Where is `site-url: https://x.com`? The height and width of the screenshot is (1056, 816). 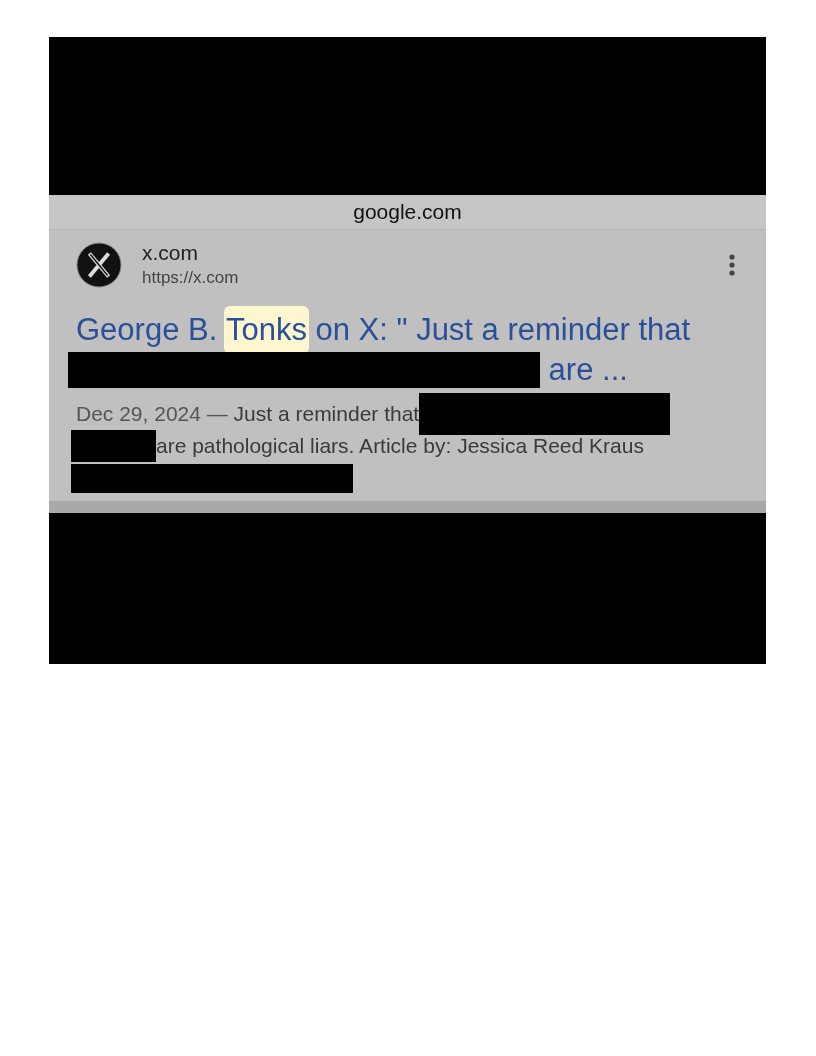 site-url: https://x.com is located at coordinates (191, 278).